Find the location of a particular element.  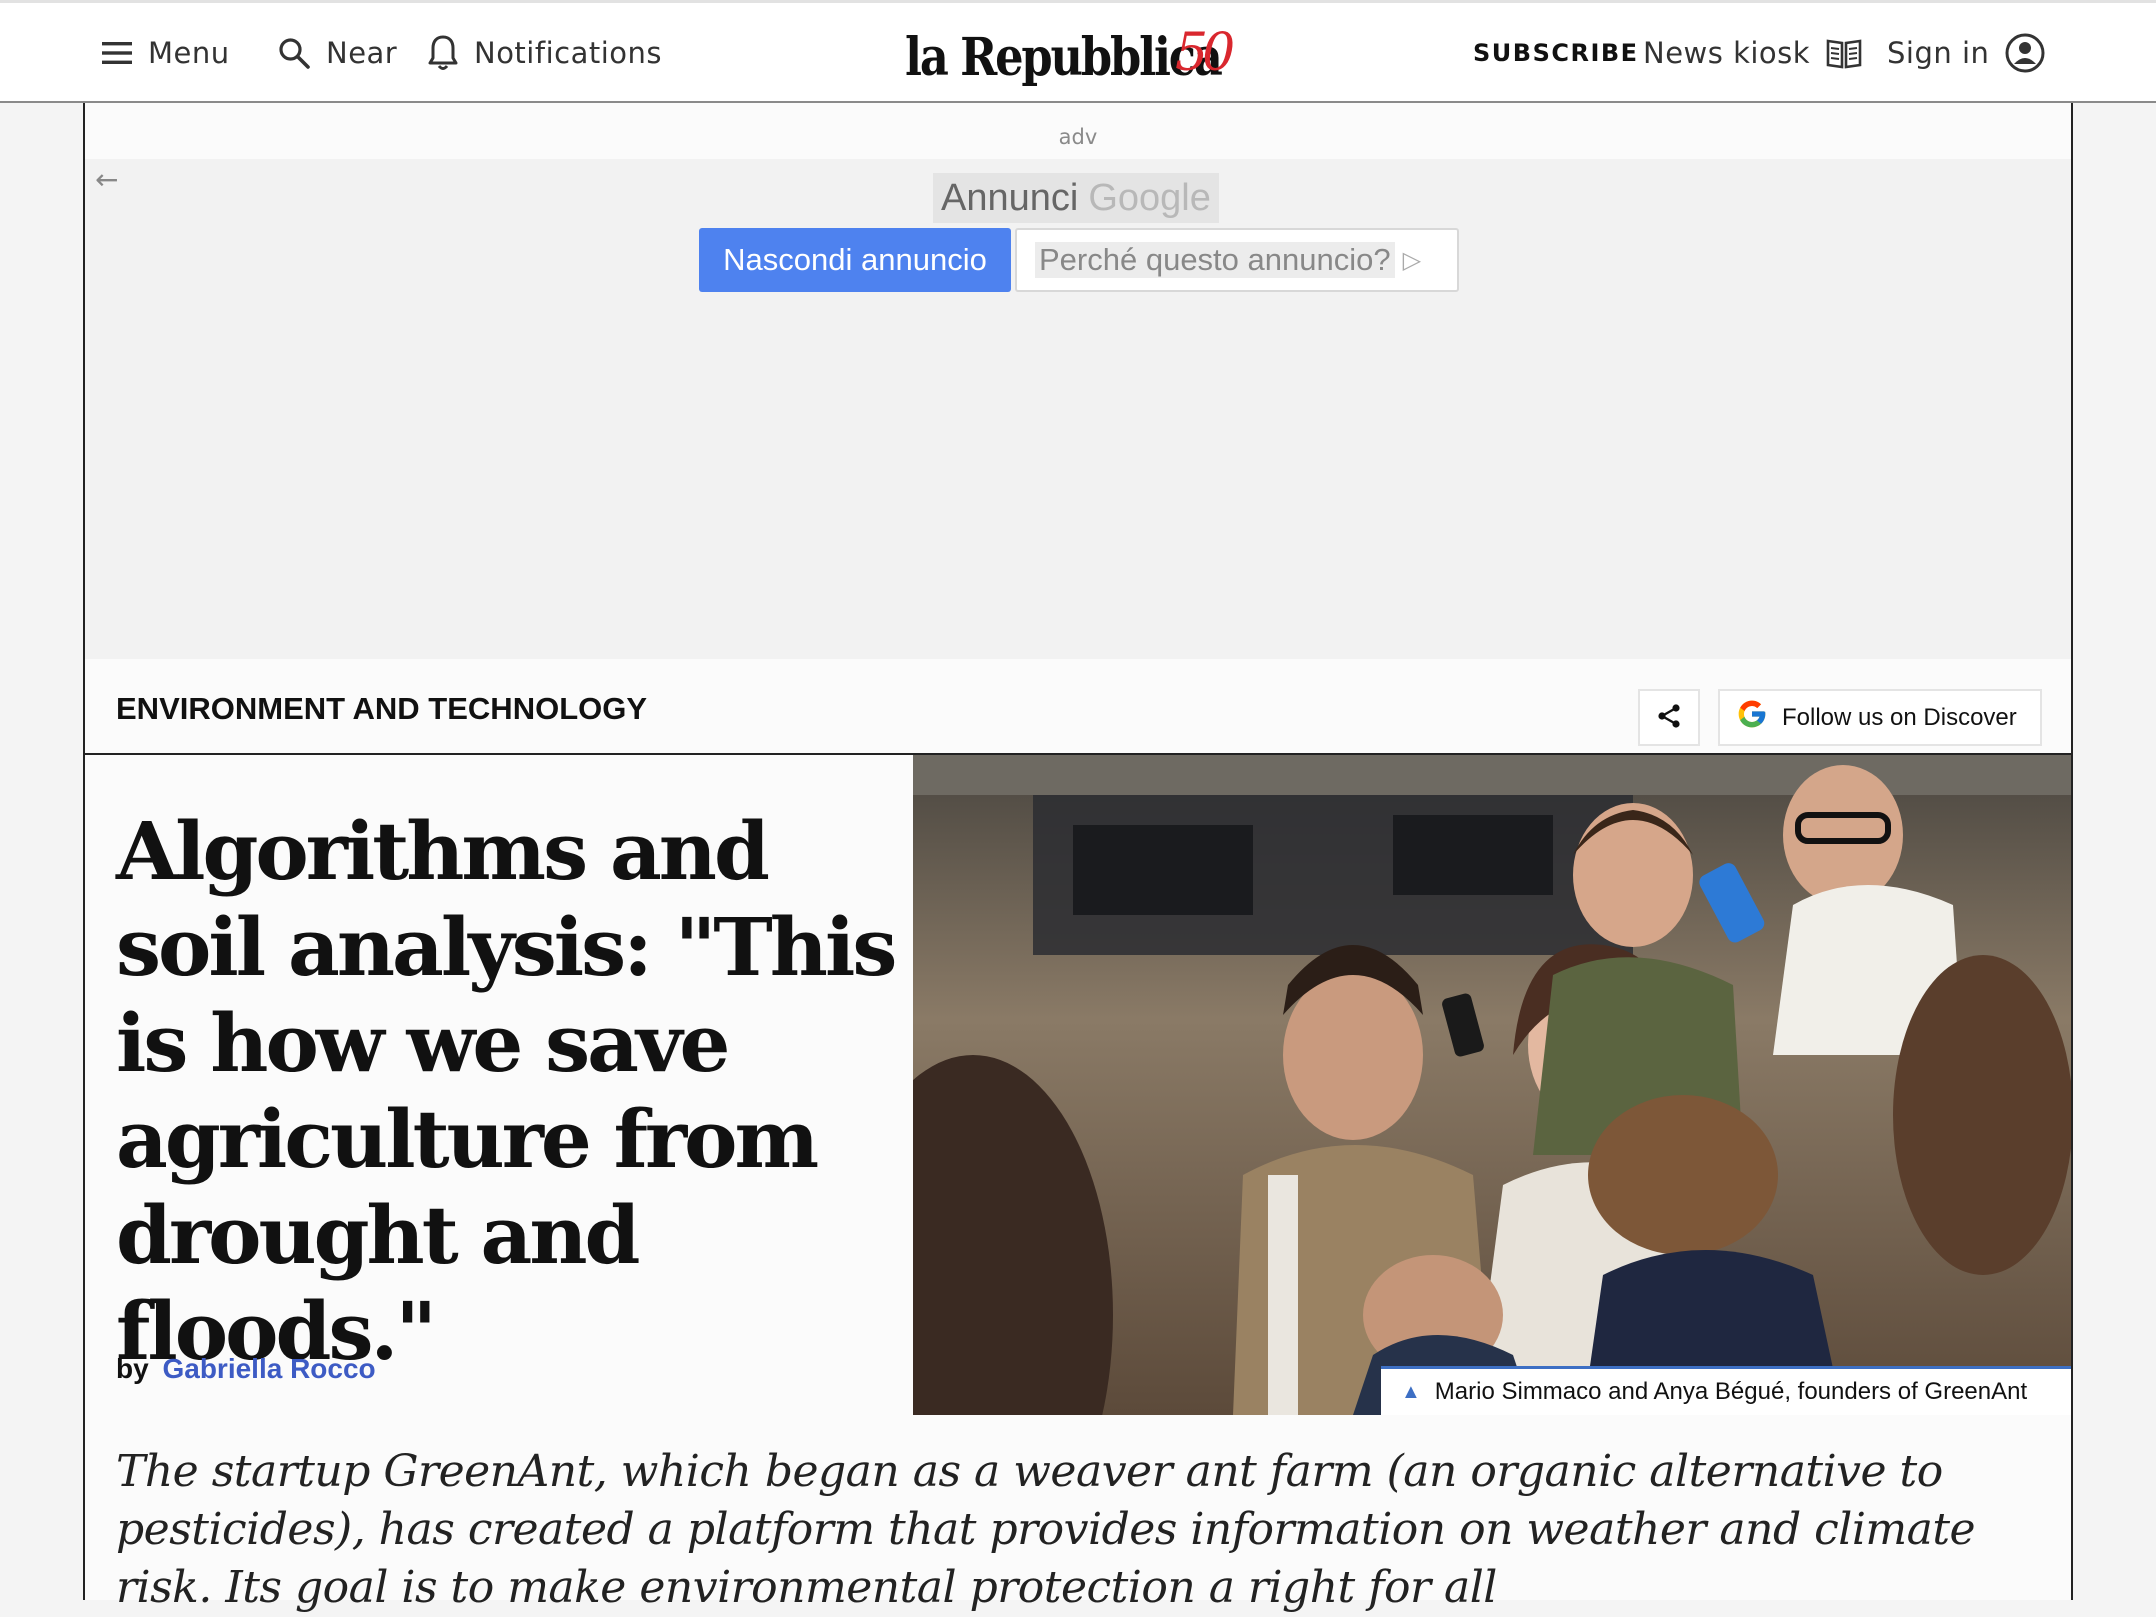

share-button is located at coordinates (1669, 717).